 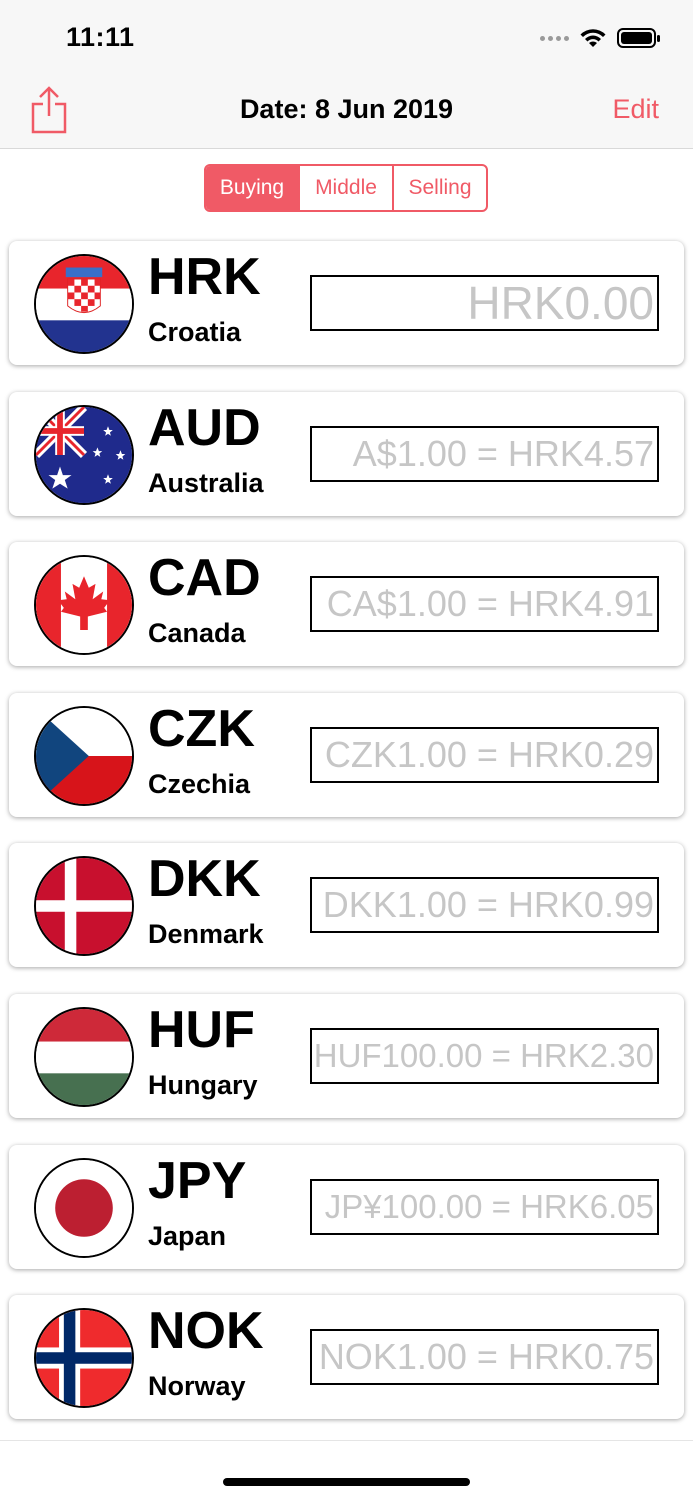 What do you see at coordinates (197, 1386) in the screenshot?
I see `country-name: Norway` at bounding box center [197, 1386].